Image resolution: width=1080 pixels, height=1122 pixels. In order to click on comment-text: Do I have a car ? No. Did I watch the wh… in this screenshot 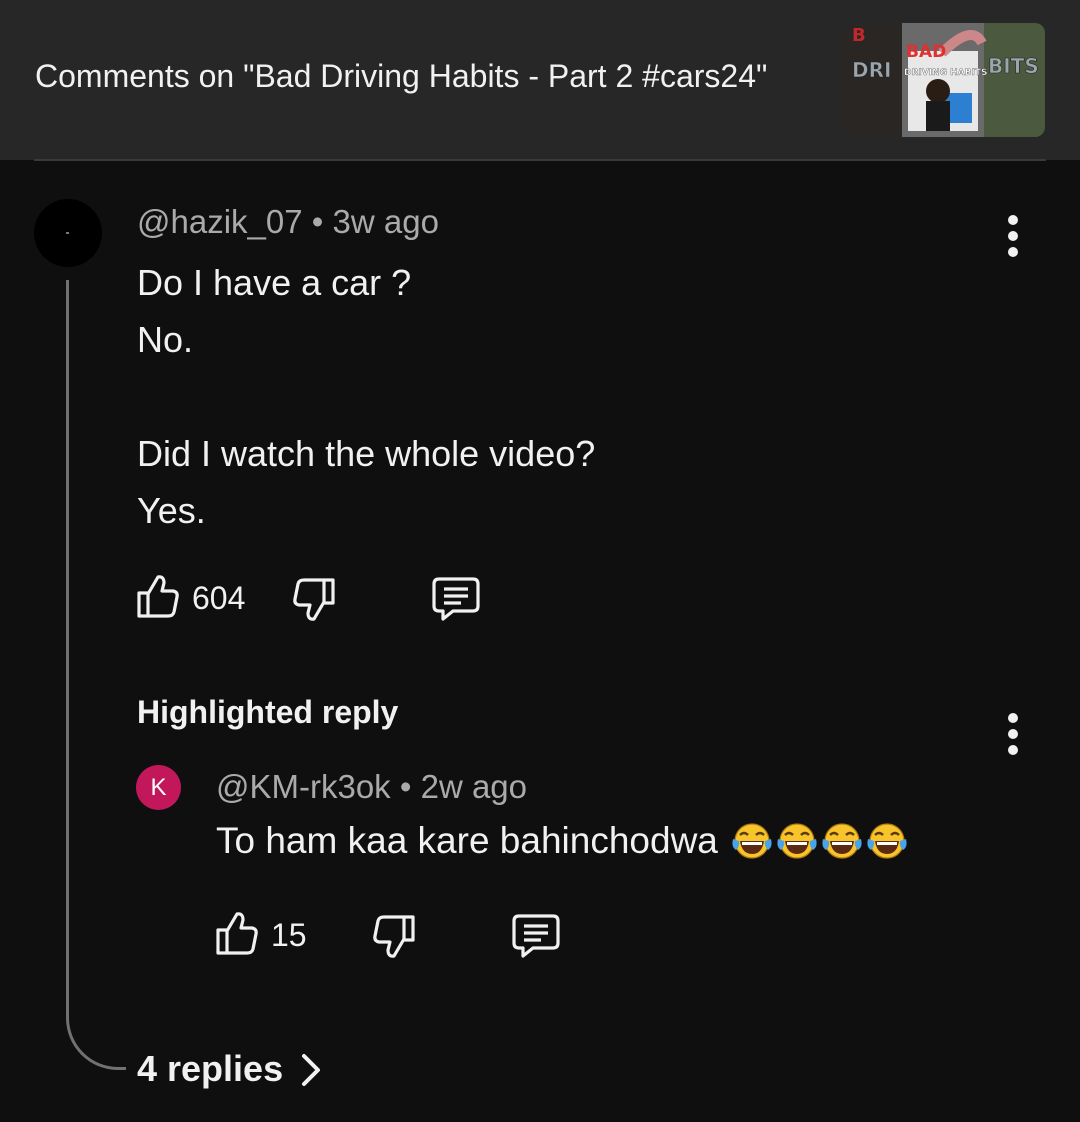, I will do `click(366, 396)`.